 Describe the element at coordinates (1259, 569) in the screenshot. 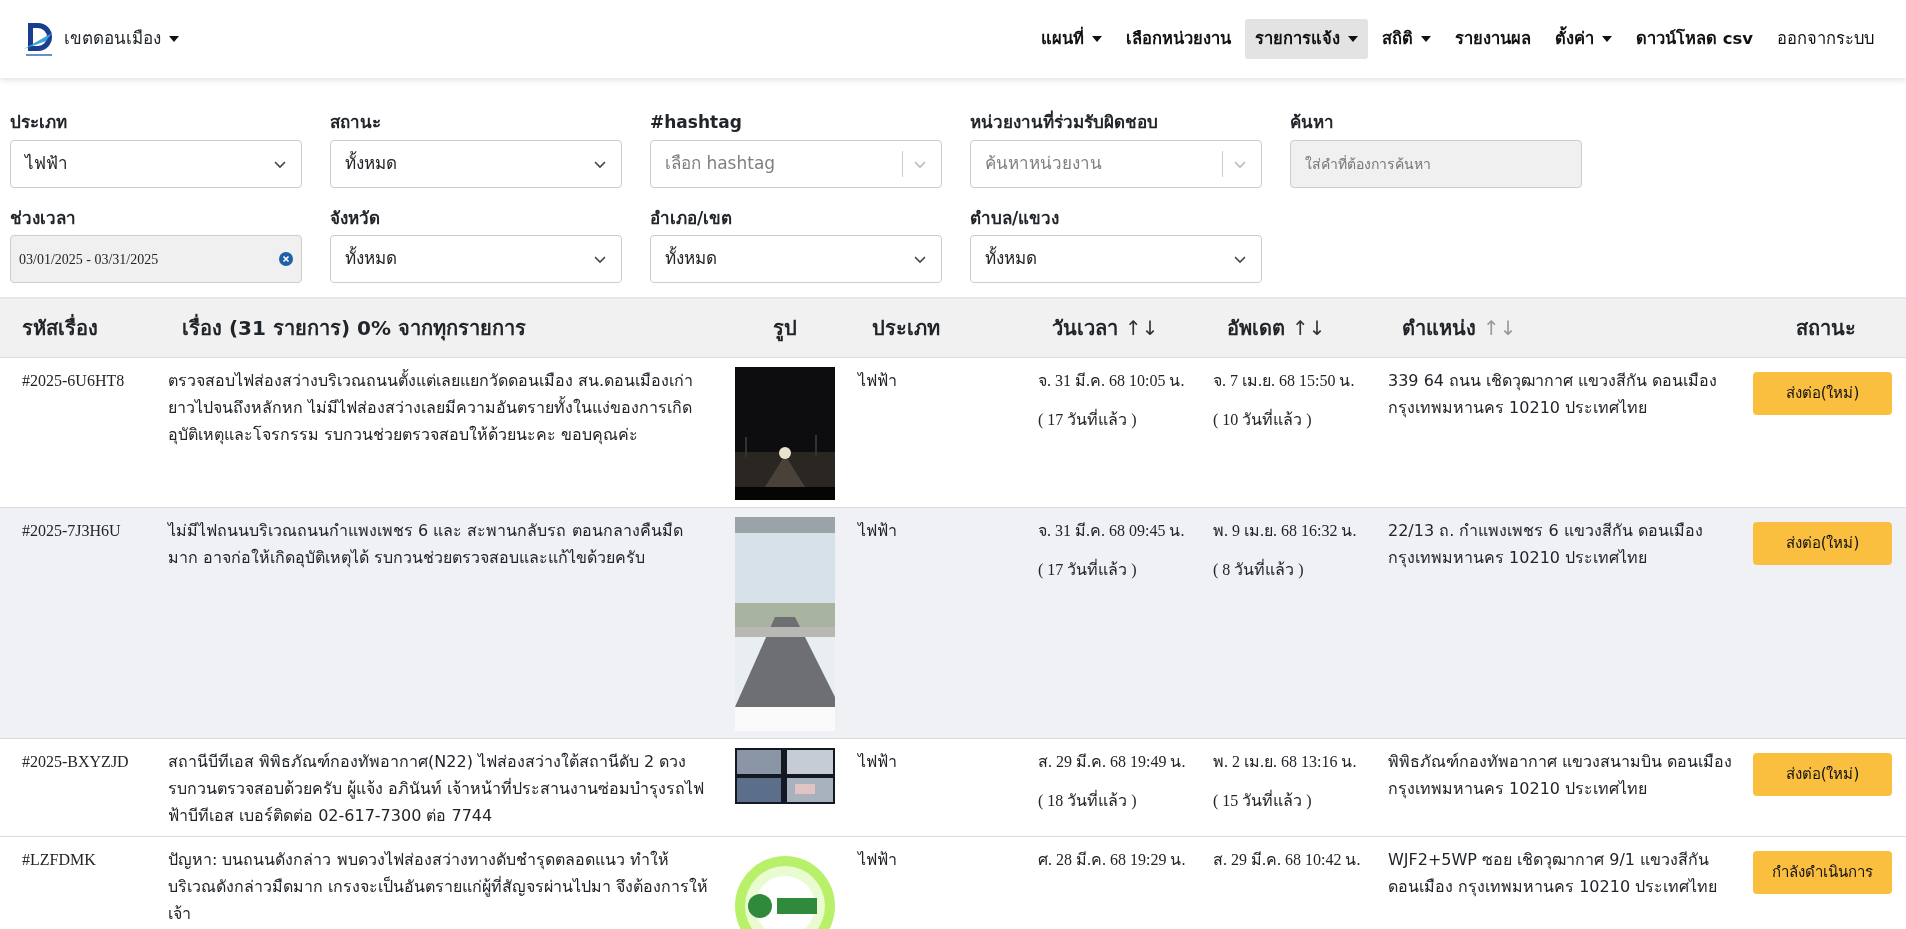

I see `elapsed-time: ( 8 วันที่แล้ว )` at that location.